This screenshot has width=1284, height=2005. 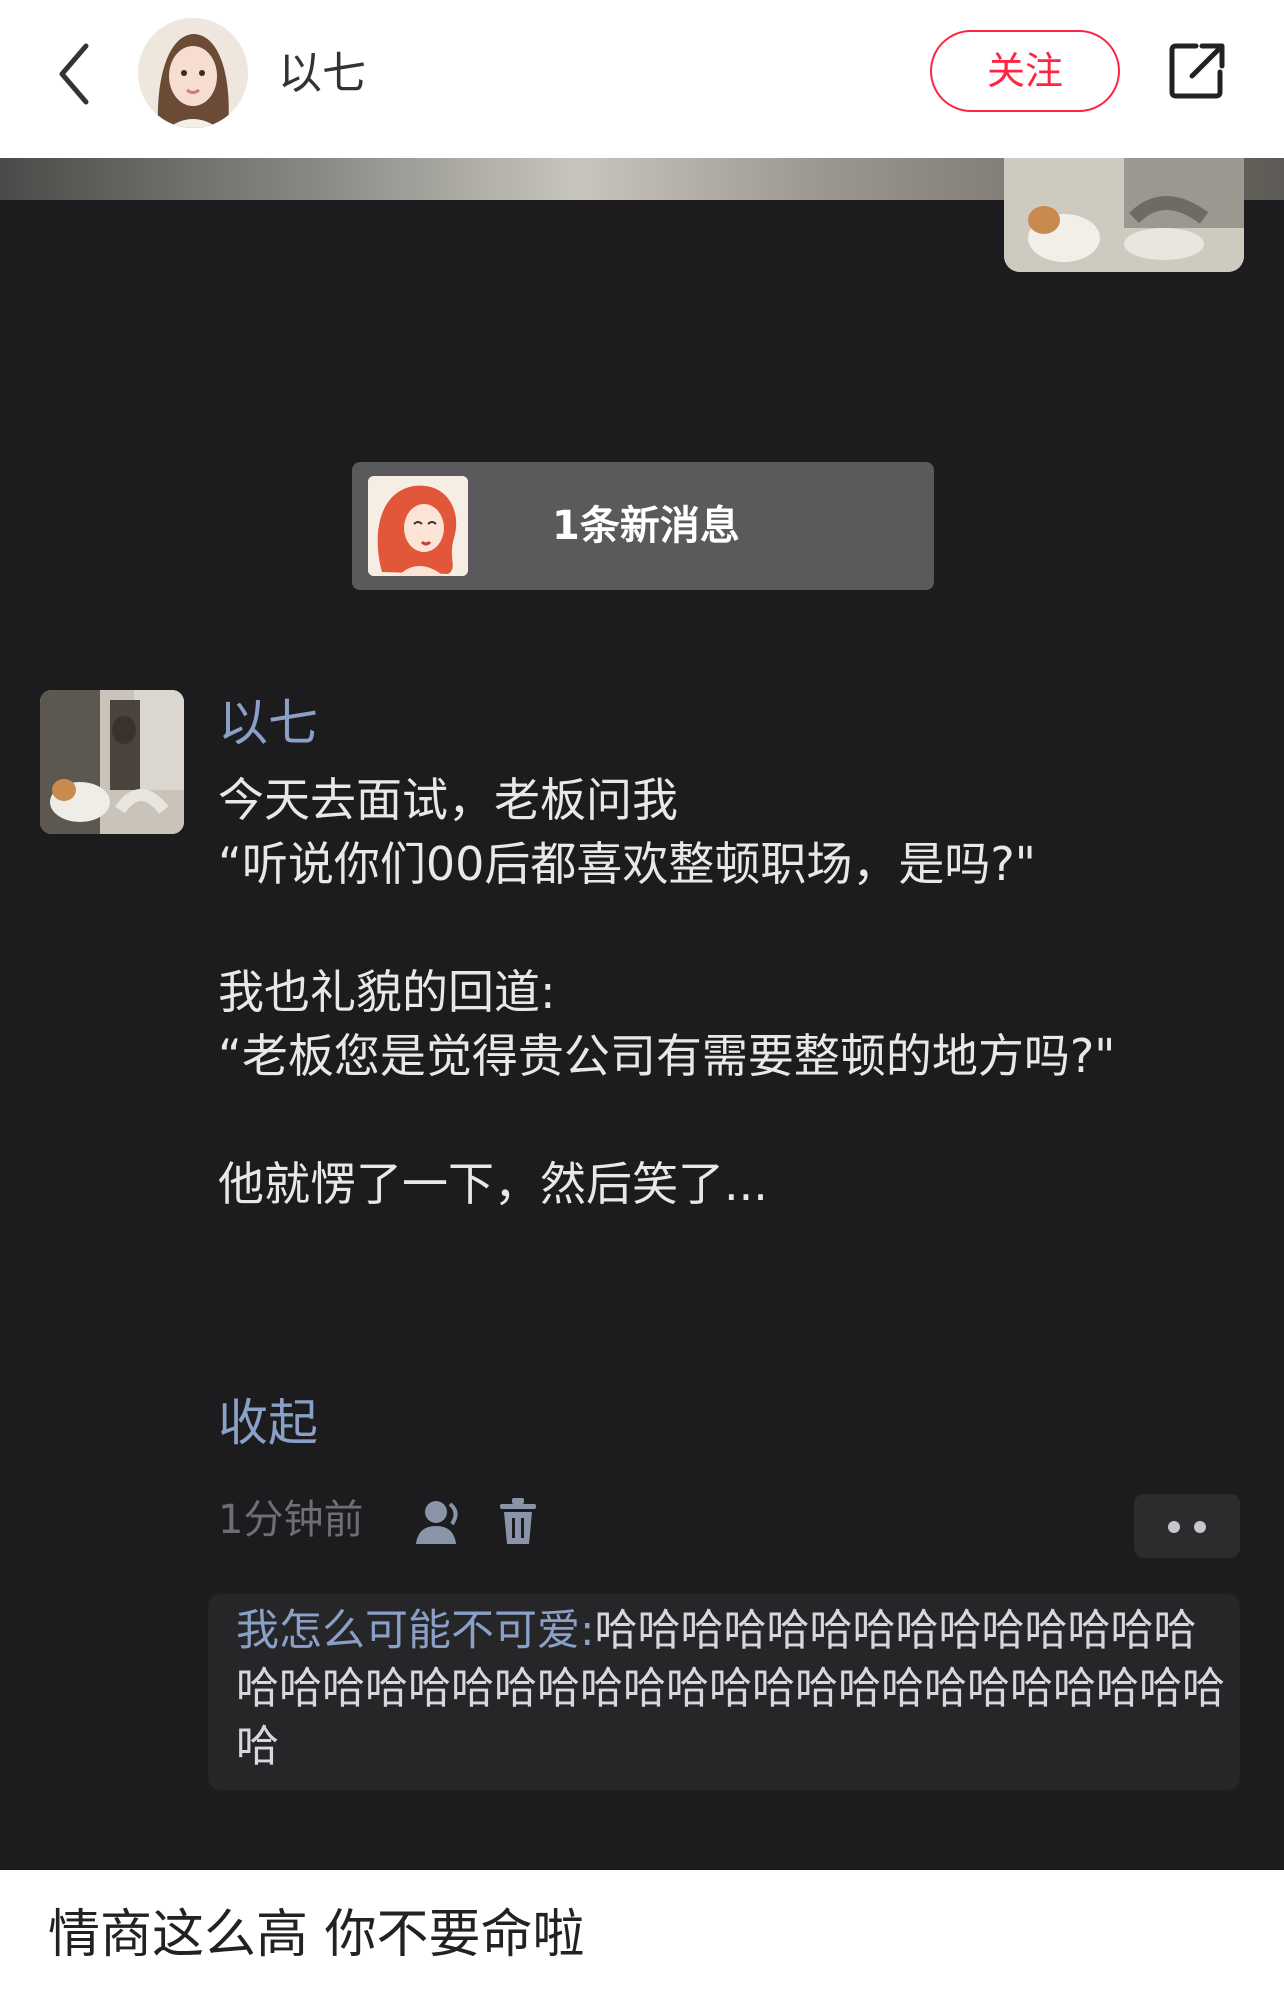 I want to click on follow-button: 关注, so click(x=1025, y=71).